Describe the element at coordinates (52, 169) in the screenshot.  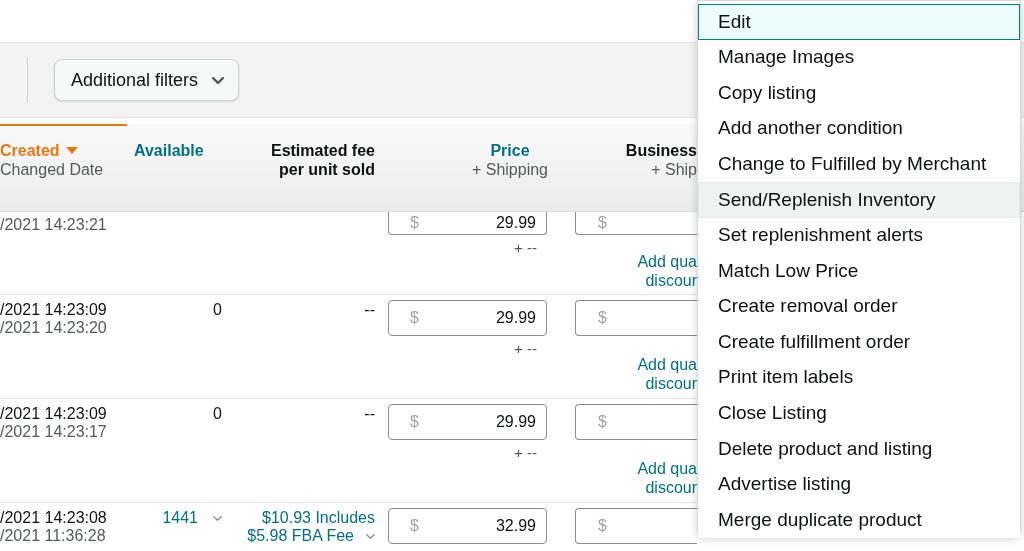
I see `column-sublabel: Changed Date` at that location.